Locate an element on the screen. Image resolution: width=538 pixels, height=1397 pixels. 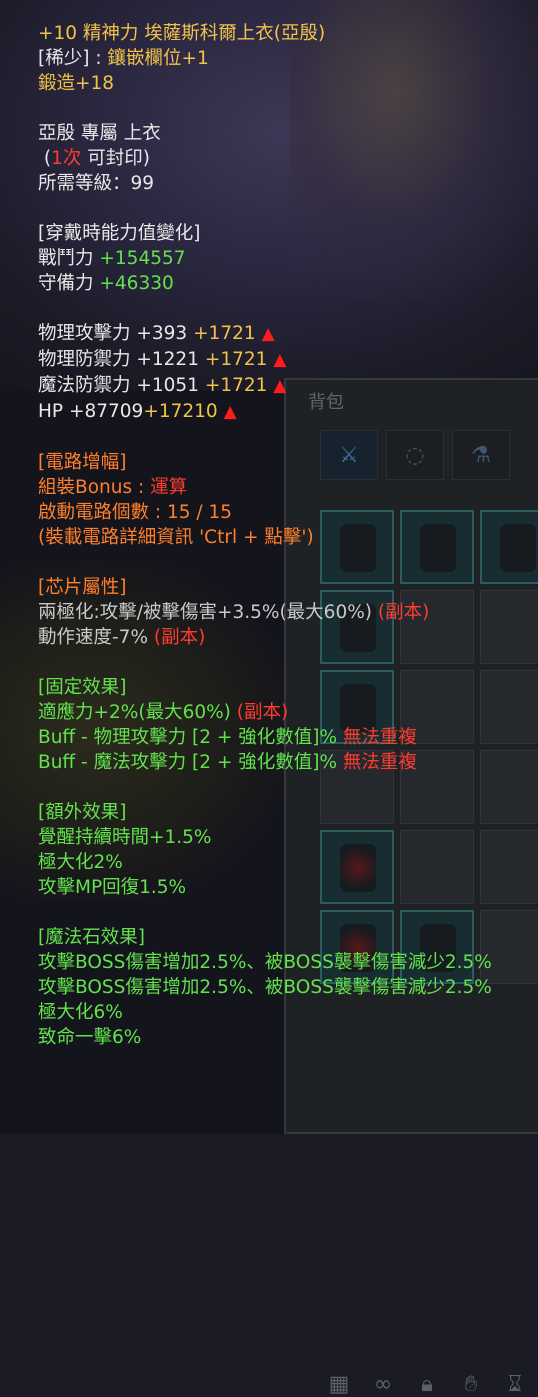
circuit-header: [電路增幅] is located at coordinates (82, 462).